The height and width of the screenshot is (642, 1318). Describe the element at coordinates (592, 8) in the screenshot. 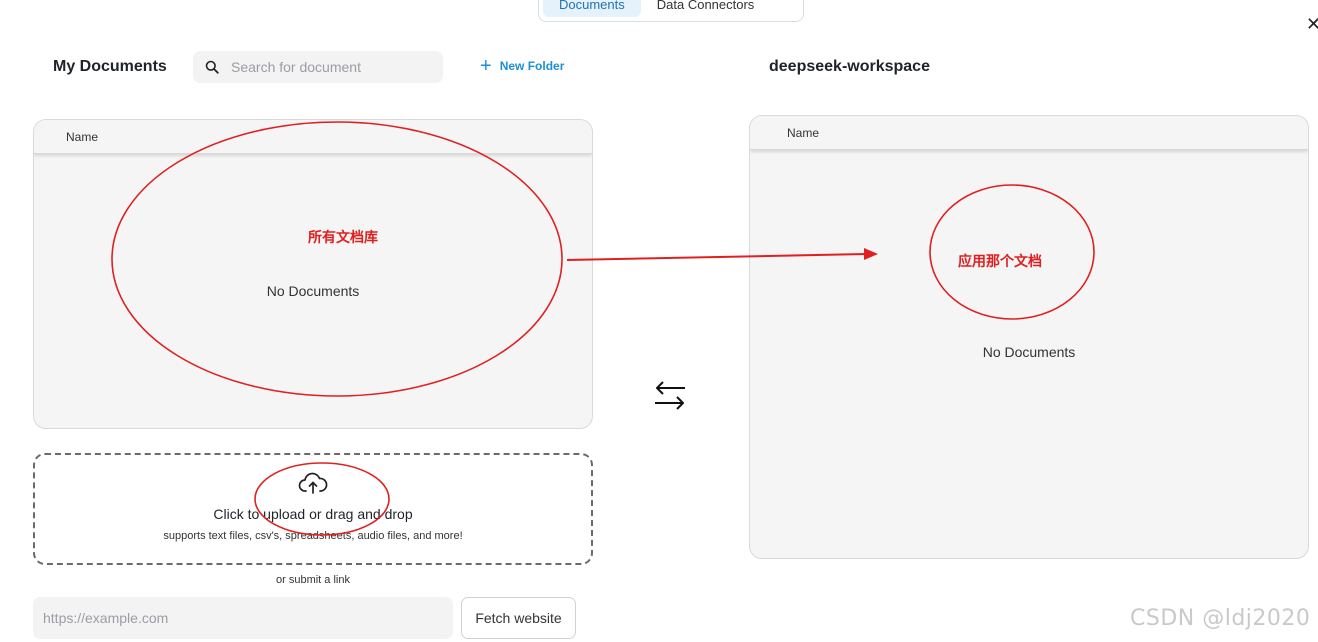

I see `tab-documents: Documents` at that location.